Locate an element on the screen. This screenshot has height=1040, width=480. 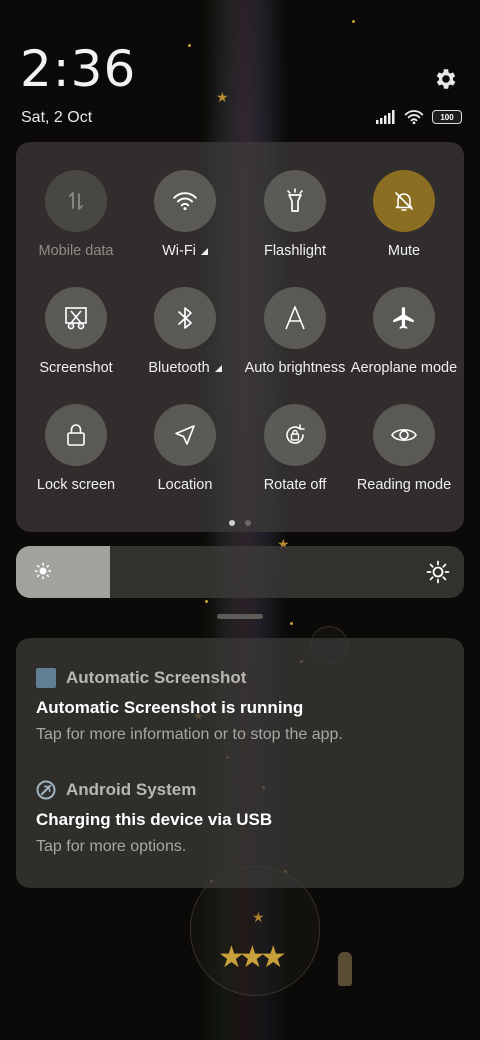
location-arrow-icon is located at coordinates (185, 435).